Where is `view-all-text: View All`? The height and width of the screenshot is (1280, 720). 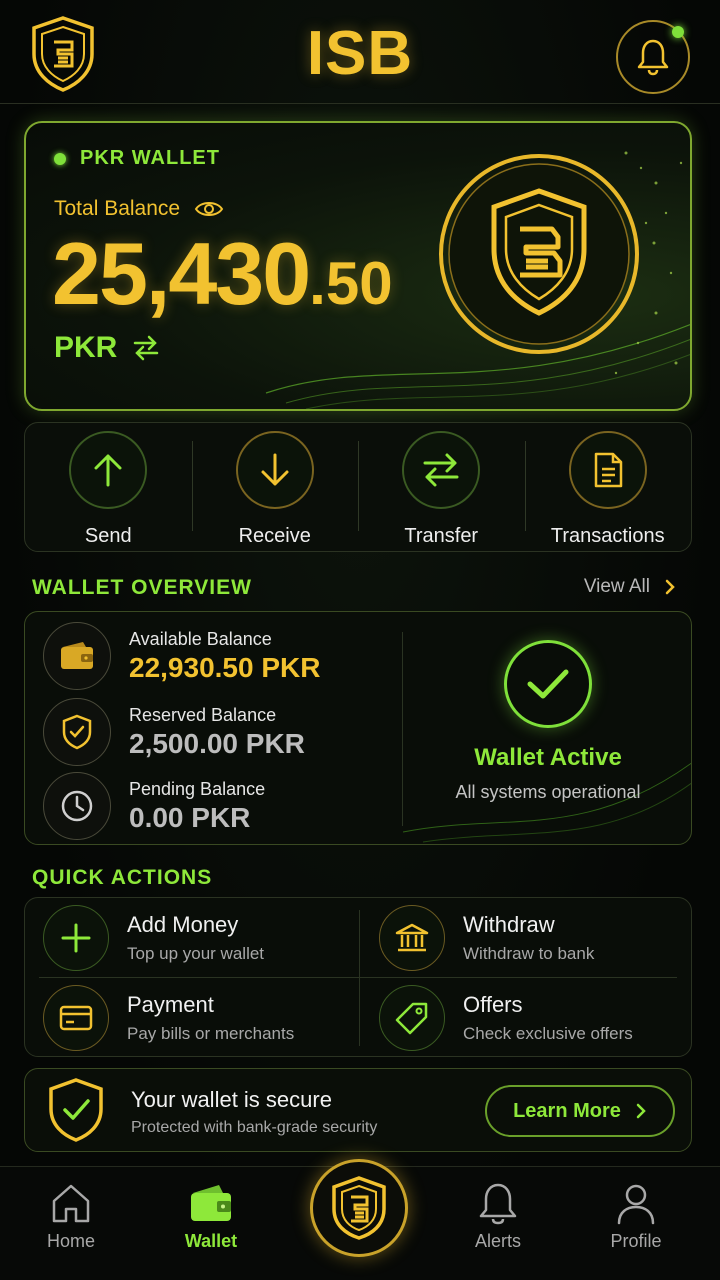
view-all-text: View All is located at coordinates (616, 586).